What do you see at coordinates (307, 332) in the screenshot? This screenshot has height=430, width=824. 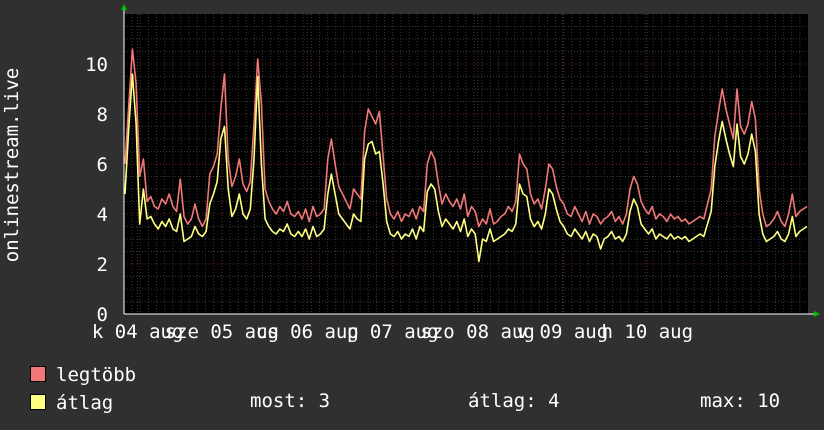 I see `x-tick-label: cs 06 aug` at bounding box center [307, 332].